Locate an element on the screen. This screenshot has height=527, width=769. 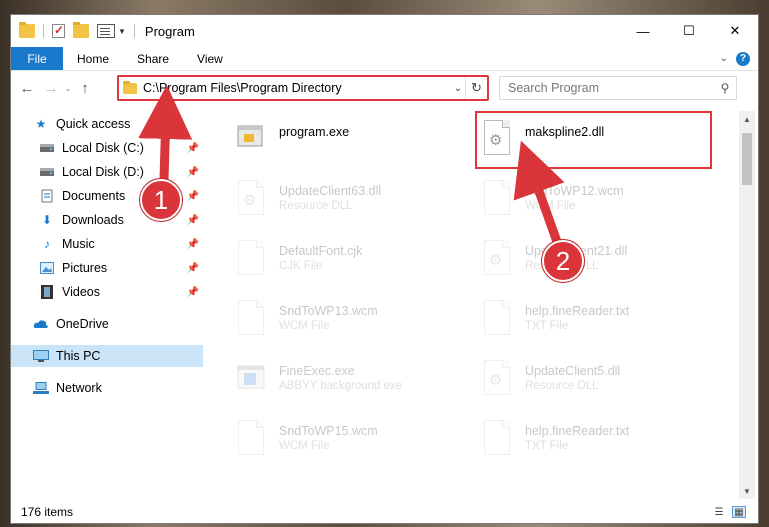
expand-ribbon-chevron-icon: ⌄ is located at coordinates (724, 58).